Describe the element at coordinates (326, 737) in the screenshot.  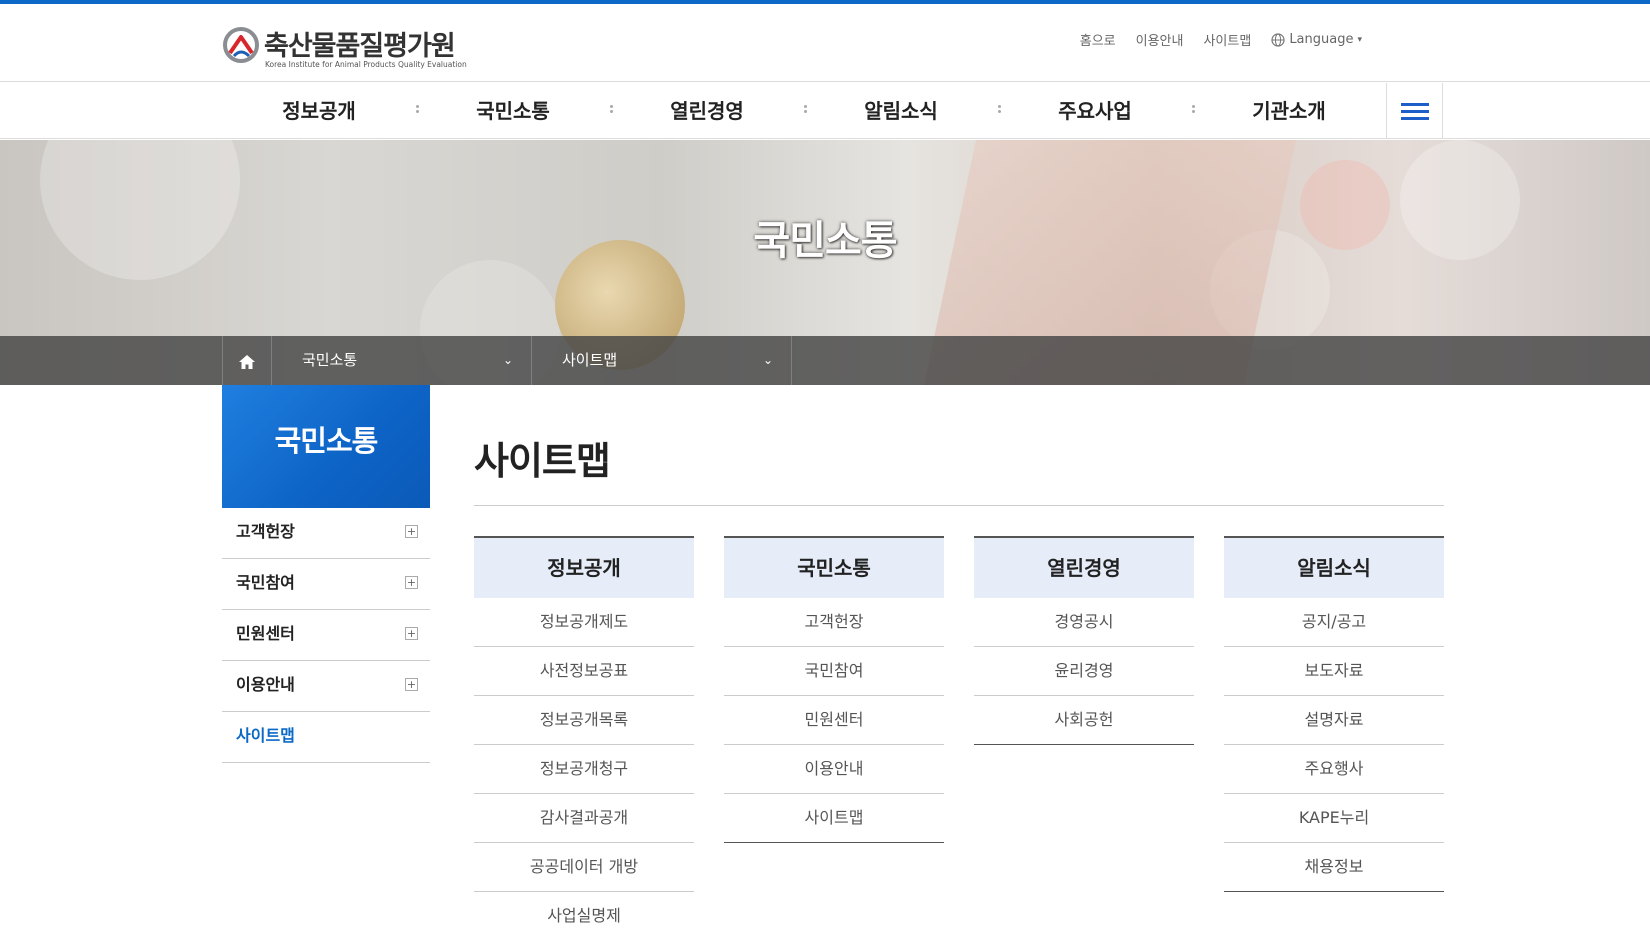
I see `side-item-sitemap: 사이트맵` at that location.